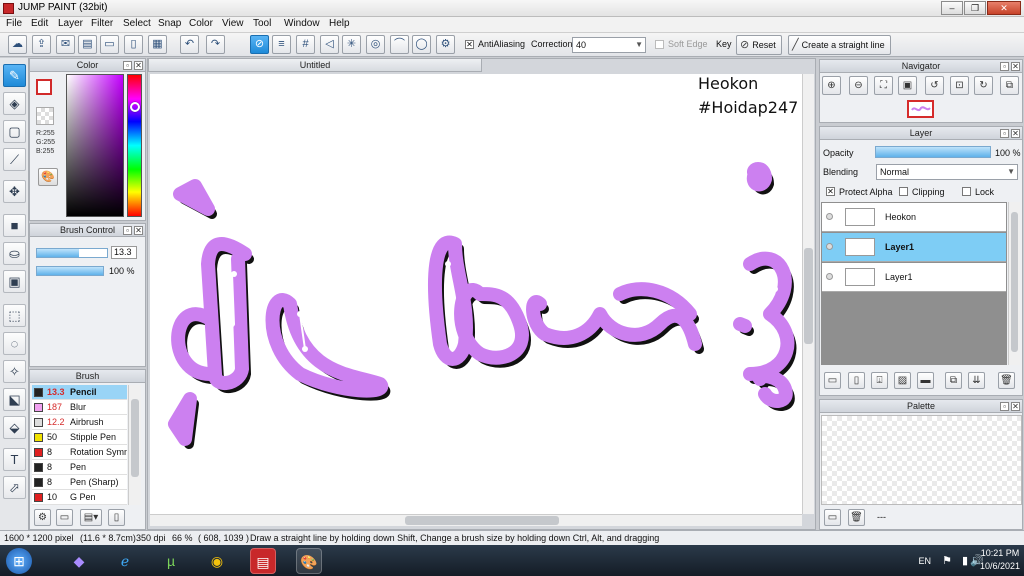 This screenshot has height=576, width=1024. I want to click on close-button: ✕, so click(1004, 8).